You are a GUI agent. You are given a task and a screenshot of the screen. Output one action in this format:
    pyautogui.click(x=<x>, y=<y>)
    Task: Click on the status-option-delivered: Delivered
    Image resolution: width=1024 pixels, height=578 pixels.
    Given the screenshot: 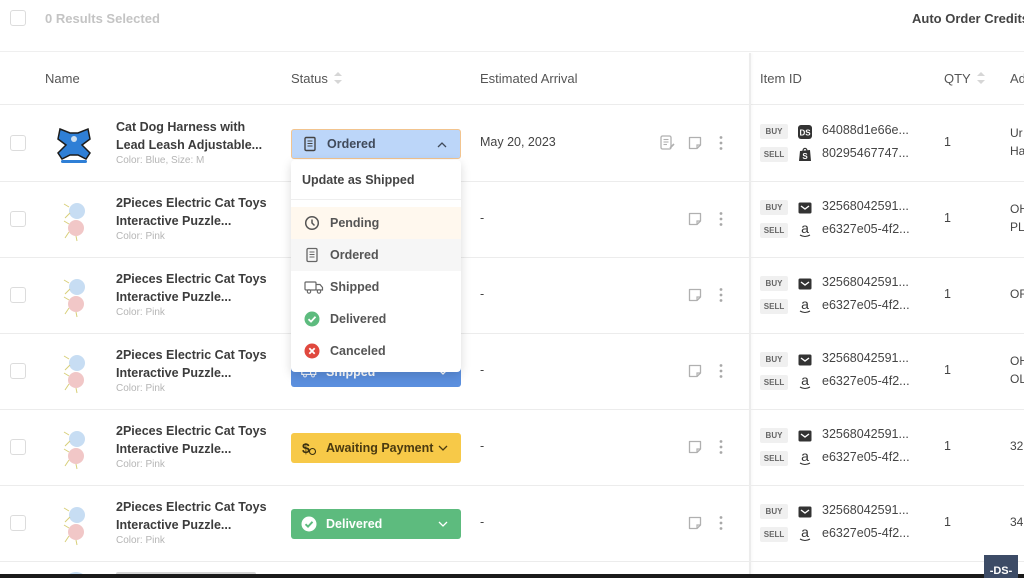 What is the action you would take?
    pyautogui.click(x=376, y=319)
    